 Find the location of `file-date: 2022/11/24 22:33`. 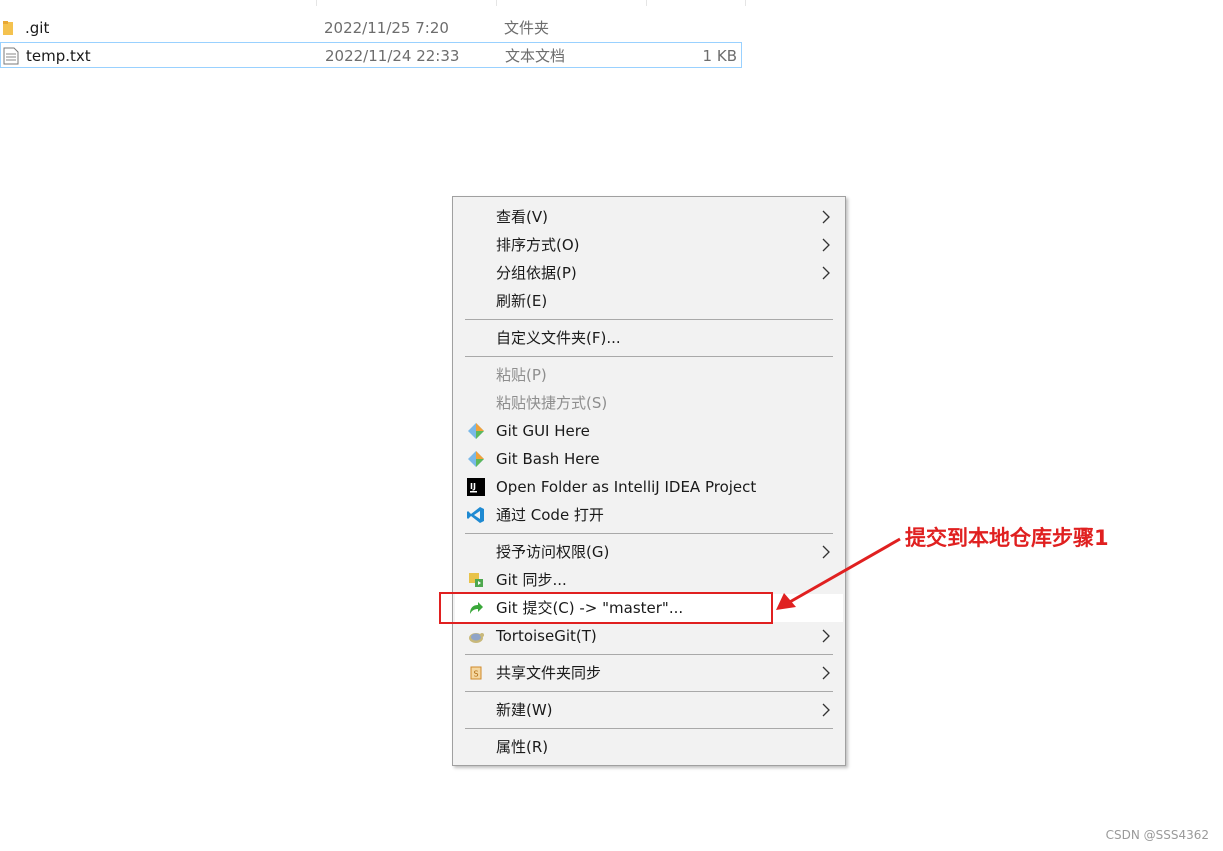

file-date: 2022/11/24 22:33 is located at coordinates (392, 56).